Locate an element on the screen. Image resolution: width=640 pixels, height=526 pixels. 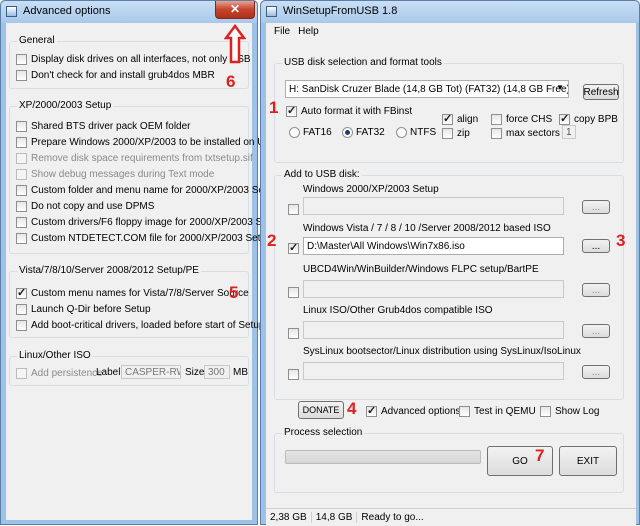
test-qemu-checkbox: Test in QEMU is located at coordinates (497, 411).